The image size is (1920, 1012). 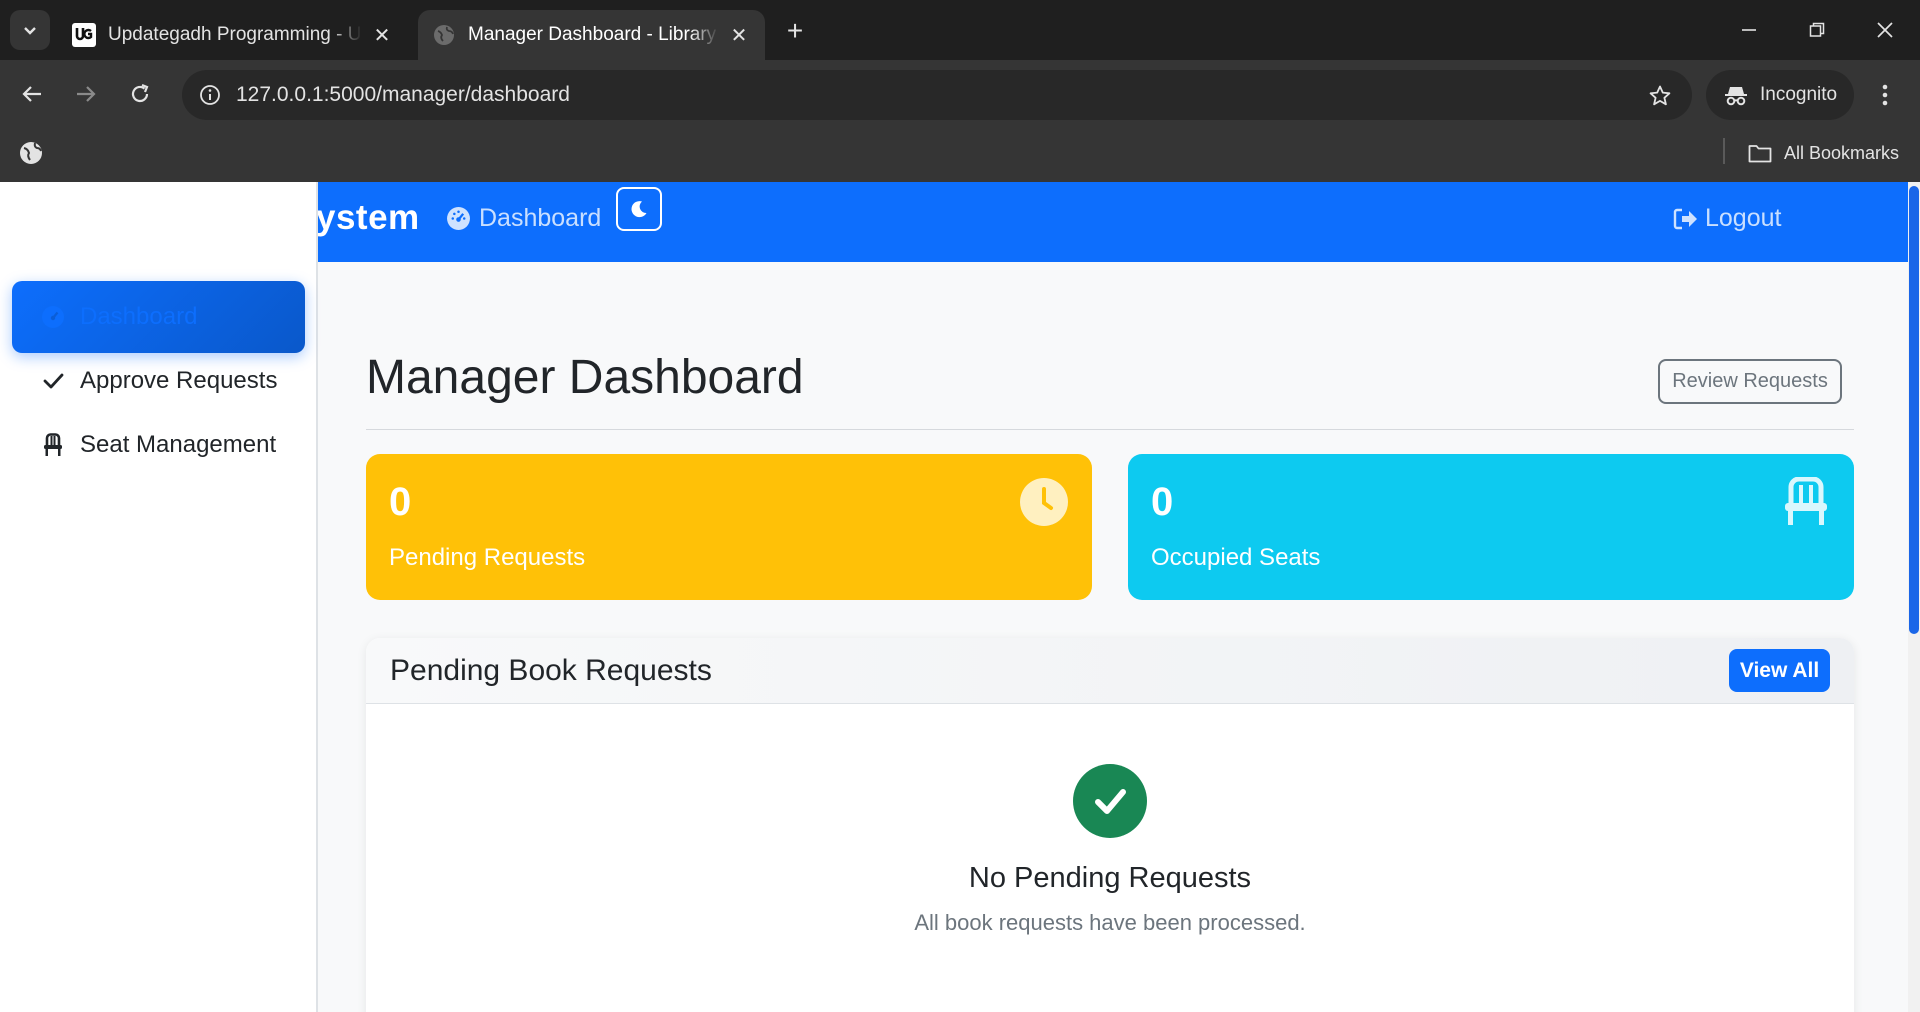 What do you see at coordinates (937, 95) in the screenshot?
I see `address-bar: 127.0.0.1:5000/manager/dashboard` at bounding box center [937, 95].